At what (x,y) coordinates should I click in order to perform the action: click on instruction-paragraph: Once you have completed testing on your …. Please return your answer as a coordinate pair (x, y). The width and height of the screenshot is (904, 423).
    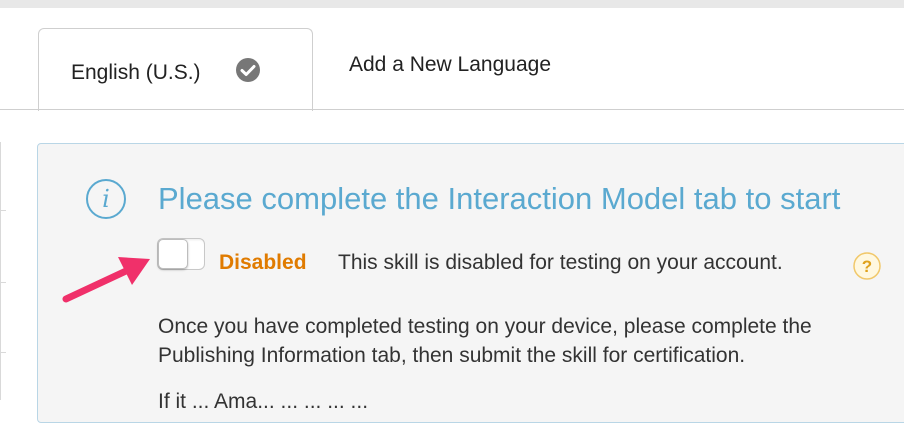
    Looking at the image, I should click on (531, 341).